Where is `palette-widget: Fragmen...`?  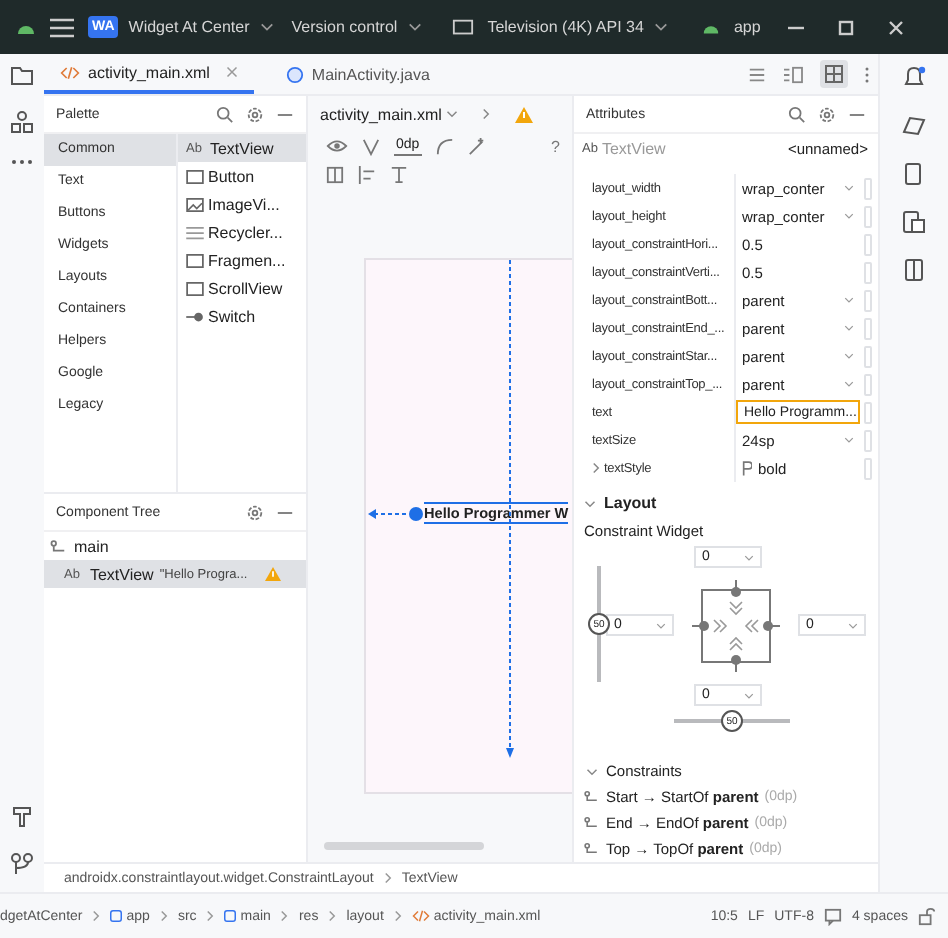 palette-widget: Fragmen... is located at coordinates (242, 260).